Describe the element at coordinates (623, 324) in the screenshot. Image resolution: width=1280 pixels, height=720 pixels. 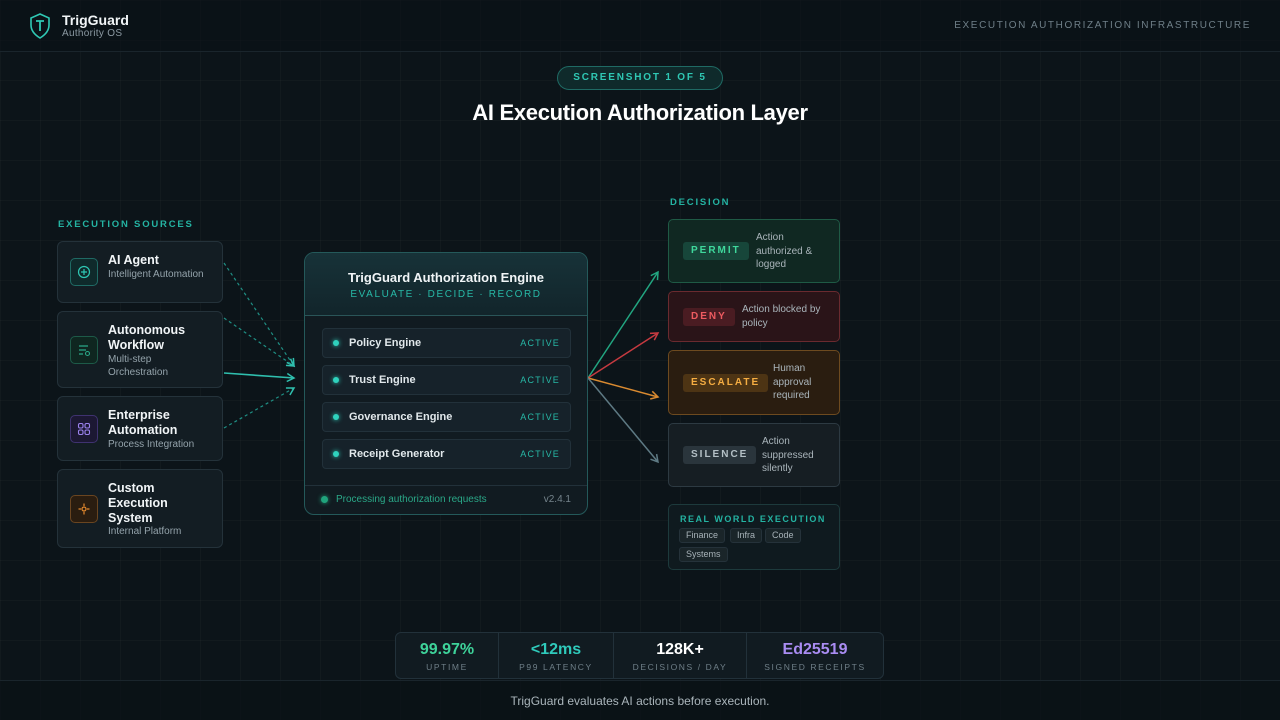
I see `connector-permit` at that location.